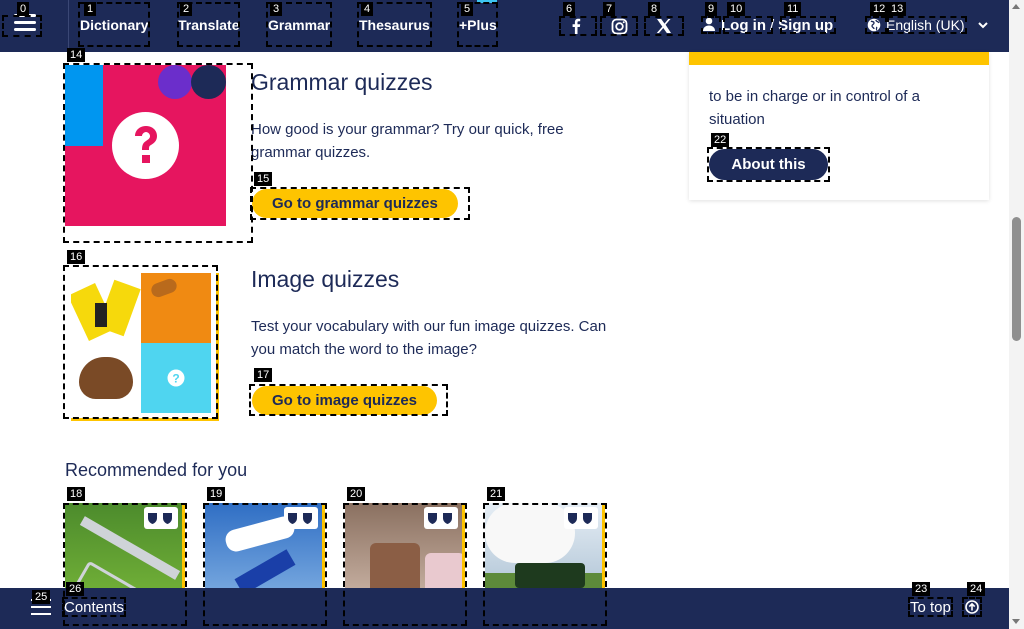 The width and height of the screenshot is (1024, 629). Describe the element at coordinates (619, 26) in the screenshot. I see `instagram-icon` at that location.